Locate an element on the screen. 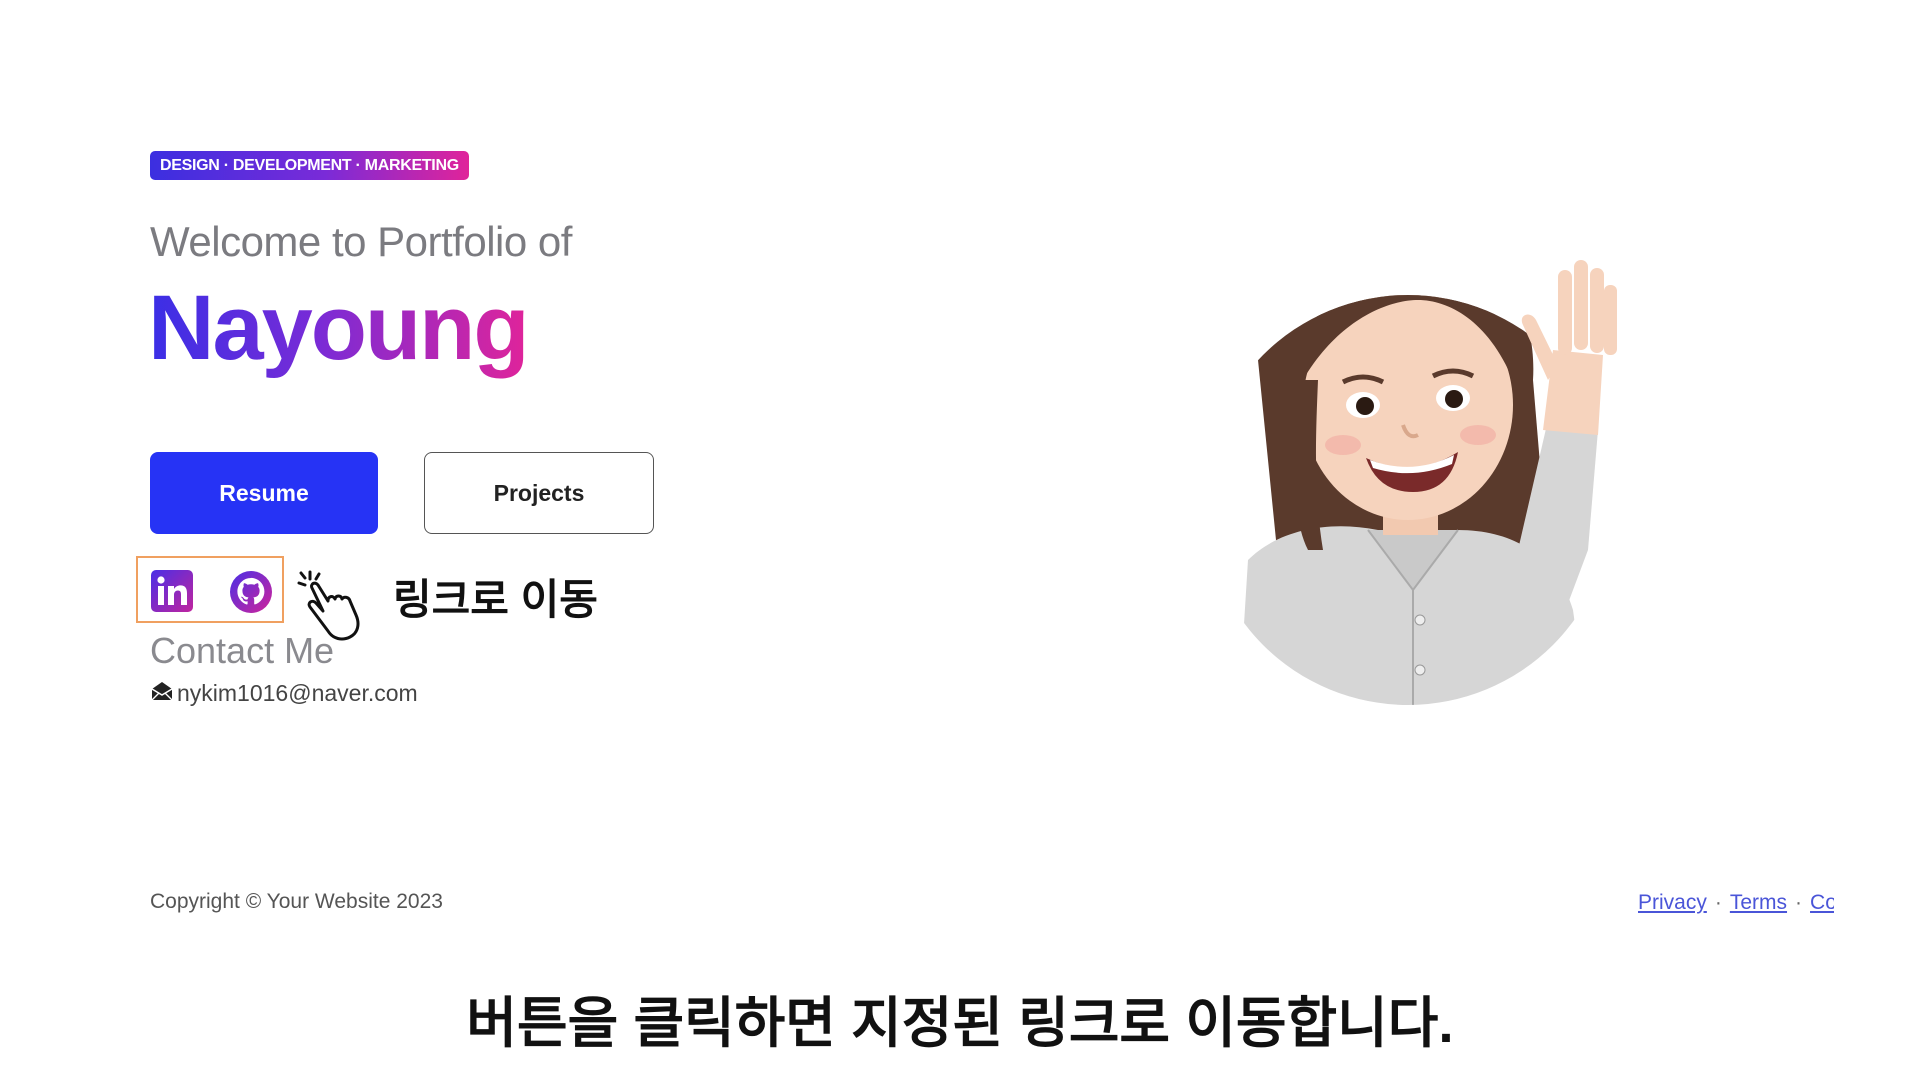 This screenshot has width=1920, height=1080. resume-button: Resume is located at coordinates (264, 493).